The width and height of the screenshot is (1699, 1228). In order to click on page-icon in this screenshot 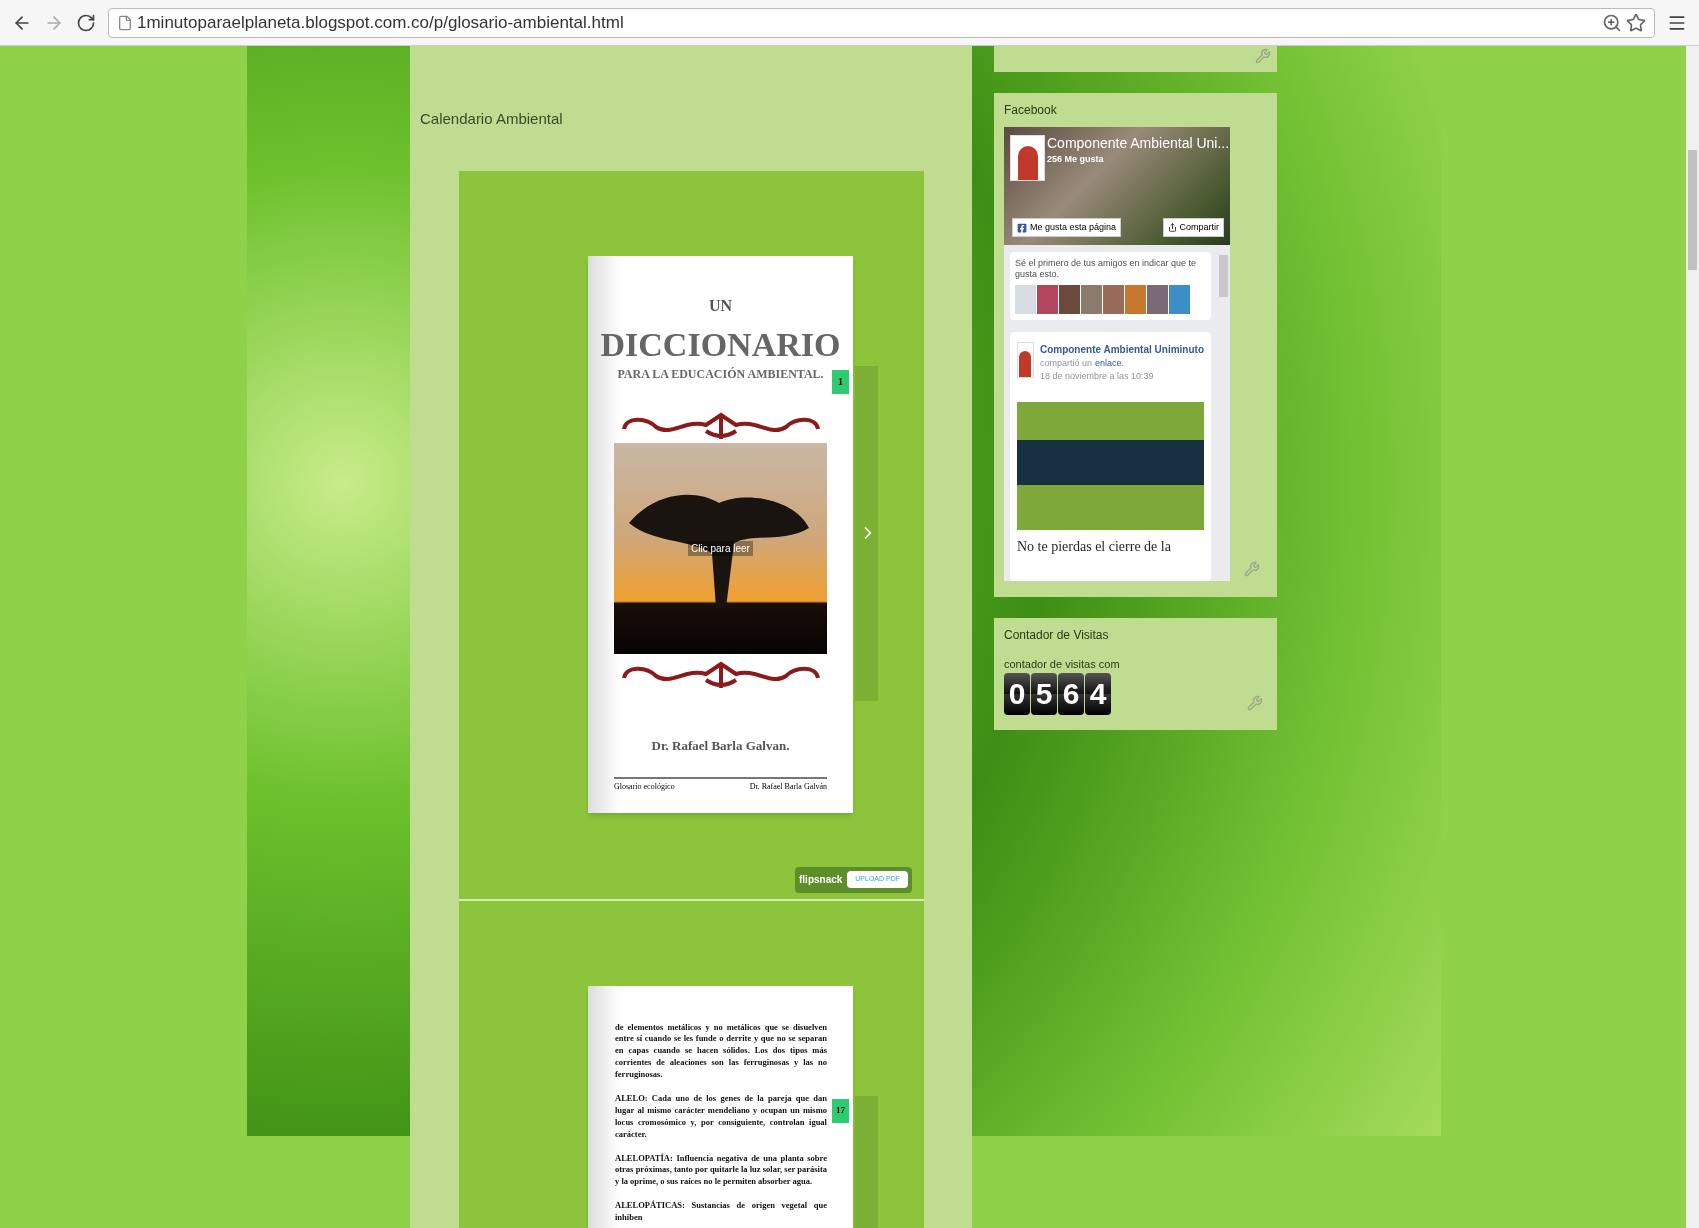, I will do `click(125, 22)`.